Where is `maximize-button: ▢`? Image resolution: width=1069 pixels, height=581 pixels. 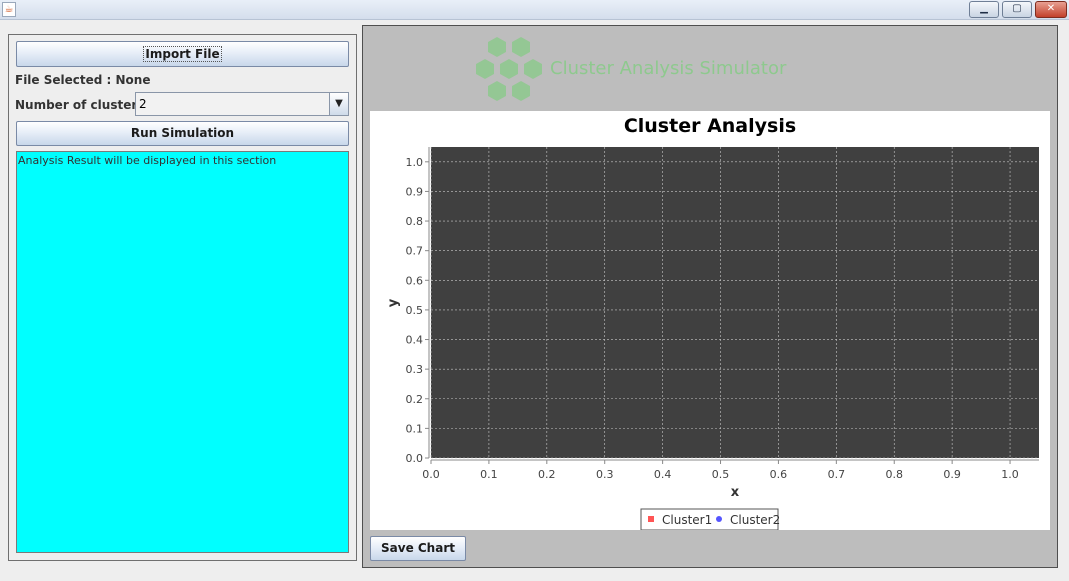 maximize-button: ▢ is located at coordinates (1017, 9).